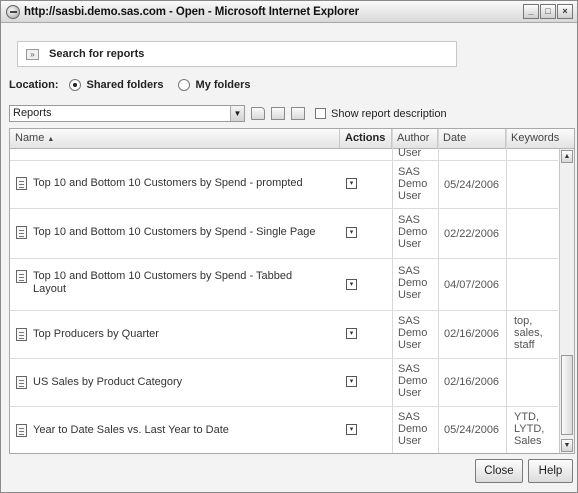  I want to click on close-button: Close, so click(499, 471).